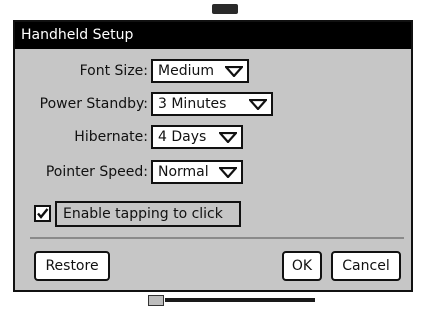 The height and width of the screenshot is (311, 421). Describe the element at coordinates (302, 266) in the screenshot. I see `ok-button: OK` at that location.